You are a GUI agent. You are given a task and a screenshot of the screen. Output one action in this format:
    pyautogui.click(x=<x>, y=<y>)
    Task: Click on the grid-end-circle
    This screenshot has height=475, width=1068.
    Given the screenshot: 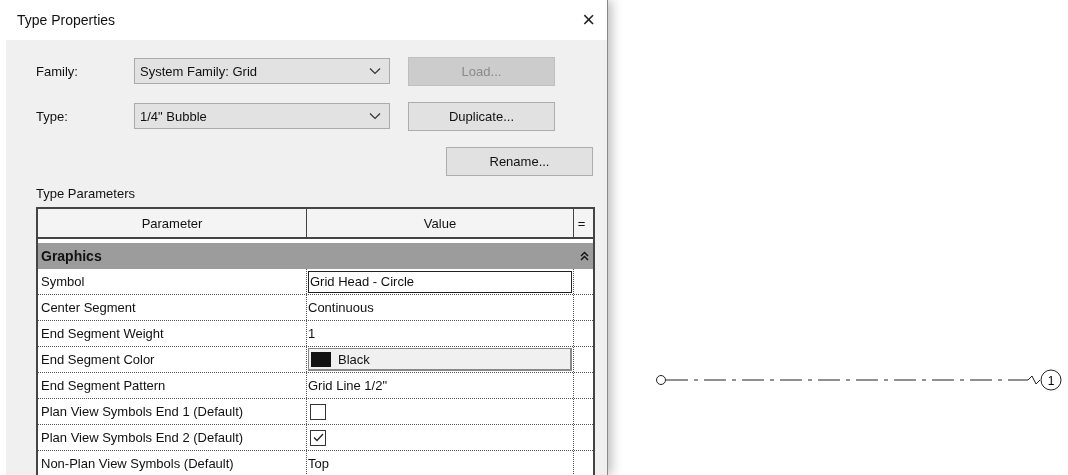 What is the action you would take?
    pyautogui.click(x=661, y=380)
    